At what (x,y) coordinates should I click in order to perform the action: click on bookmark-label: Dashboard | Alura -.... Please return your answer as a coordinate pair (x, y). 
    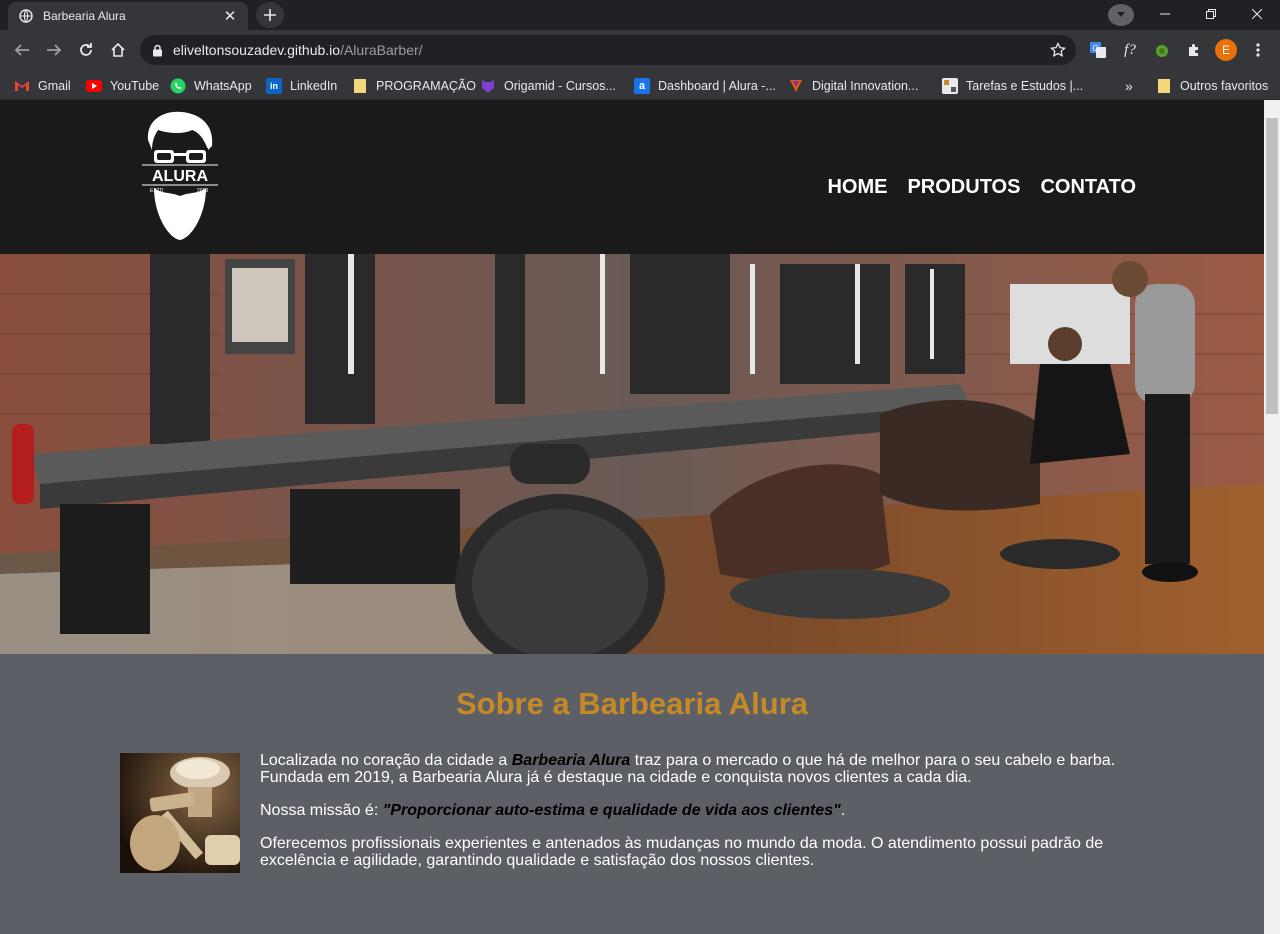
    Looking at the image, I should click on (717, 86).